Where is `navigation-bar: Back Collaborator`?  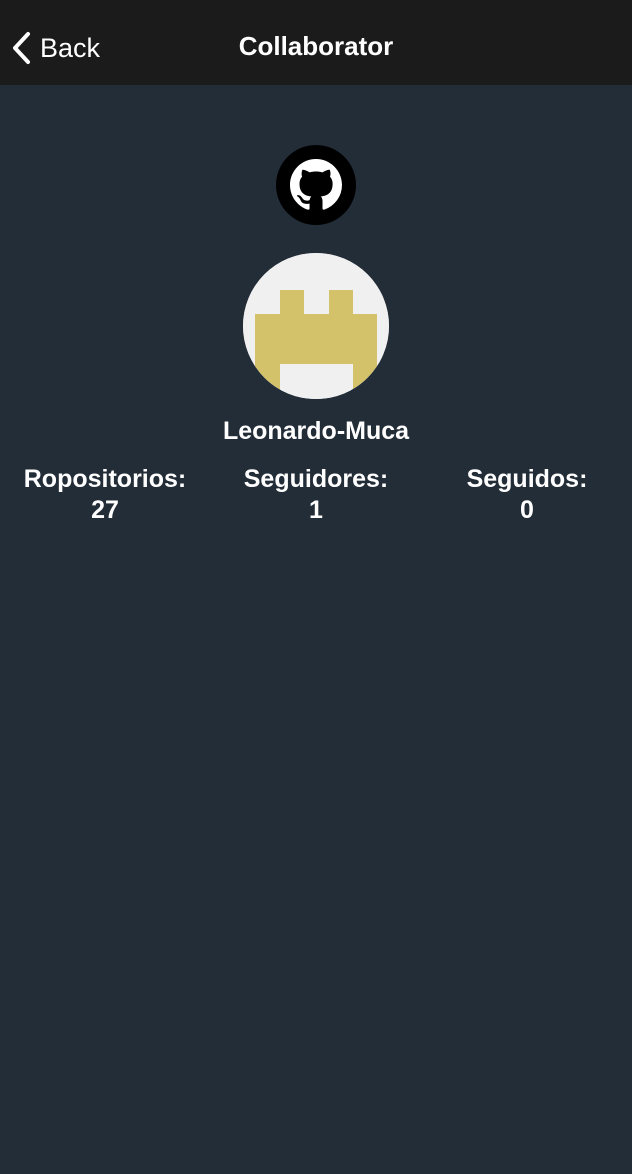
navigation-bar: Back Collaborator is located at coordinates (316, 42).